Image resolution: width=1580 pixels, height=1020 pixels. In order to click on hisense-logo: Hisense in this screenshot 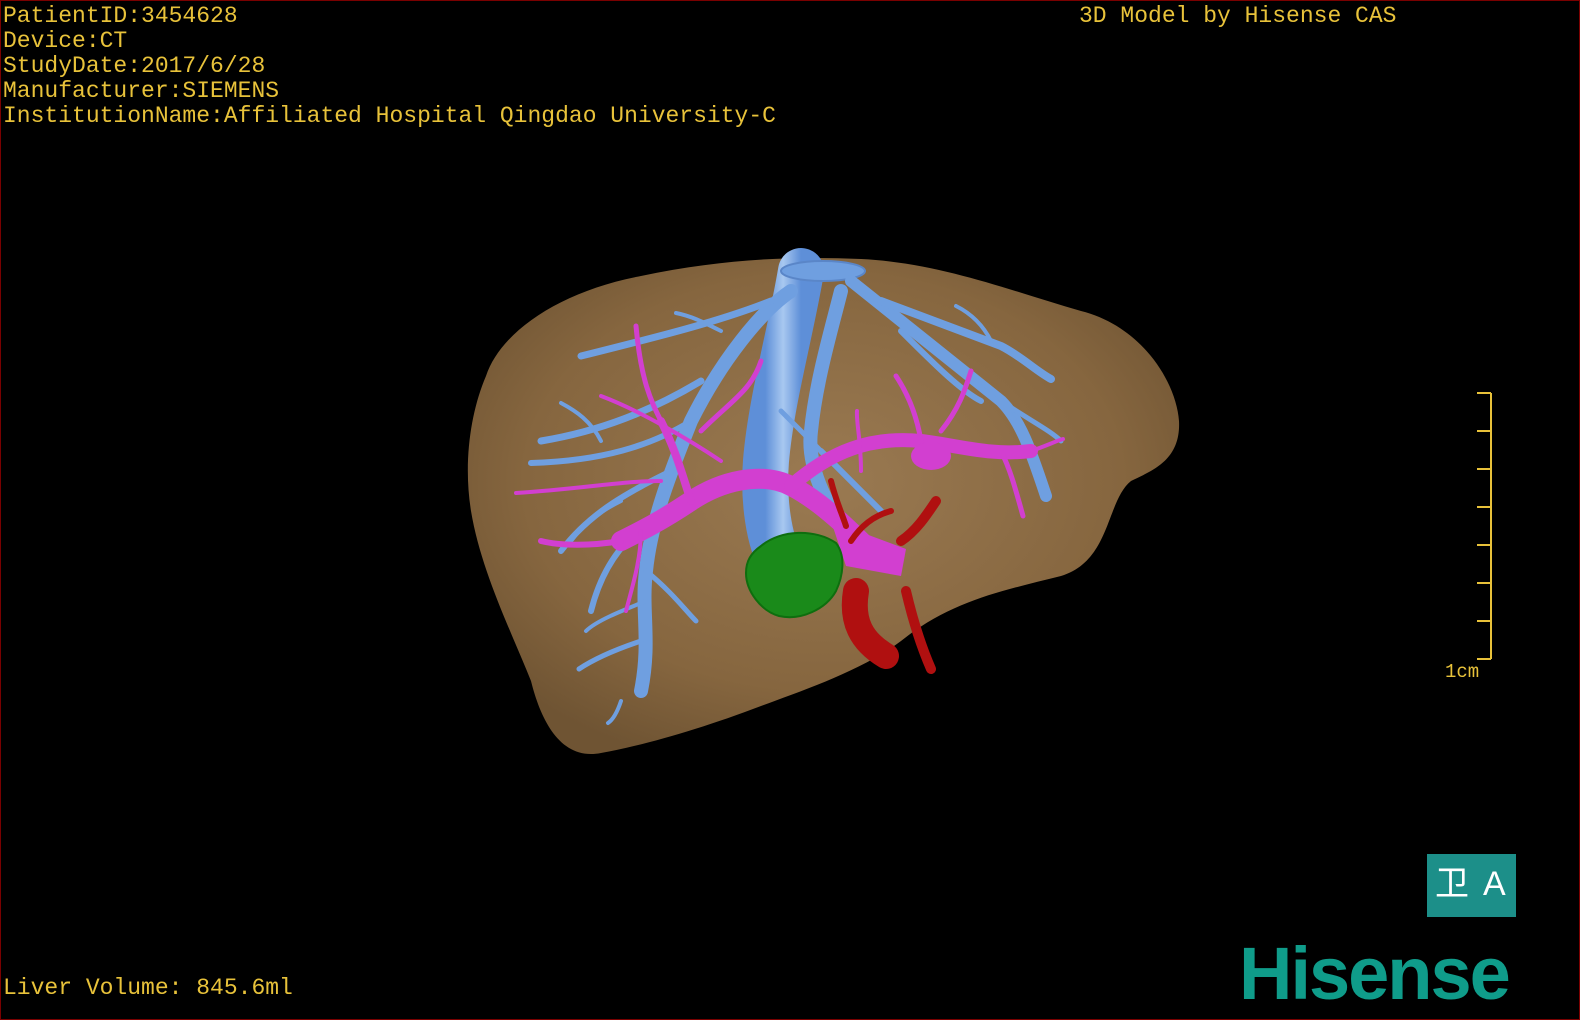, I will do `click(1375, 973)`.